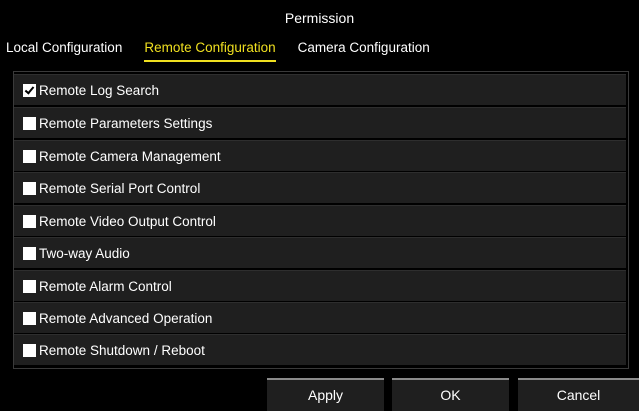 This screenshot has width=639, height=411. Describe the element at coordinates (450, 394) in the screenshot. I see `ok-button: OK` at that location.